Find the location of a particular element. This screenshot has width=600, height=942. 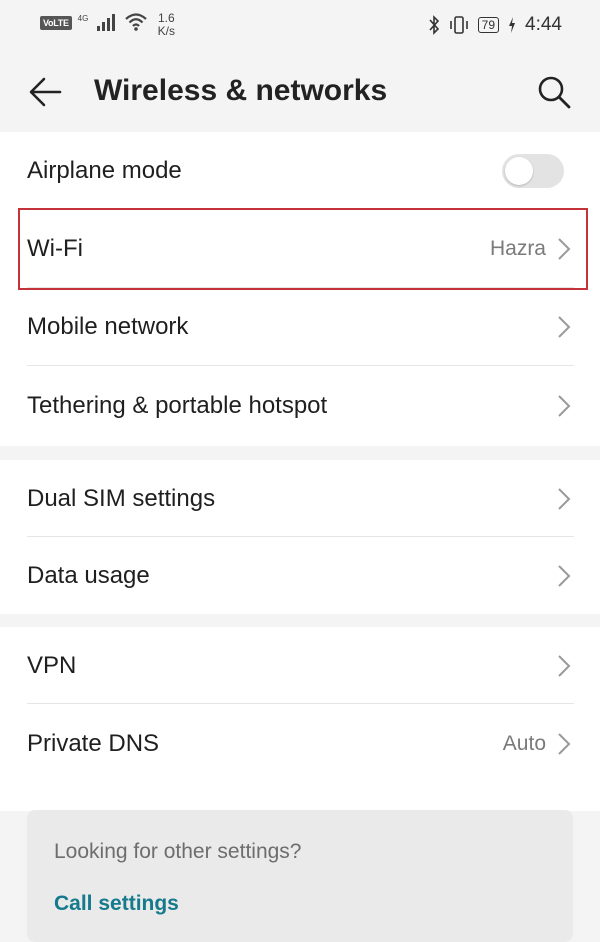

wifi-network-name: Hazra is located at coordinates (517, 248).